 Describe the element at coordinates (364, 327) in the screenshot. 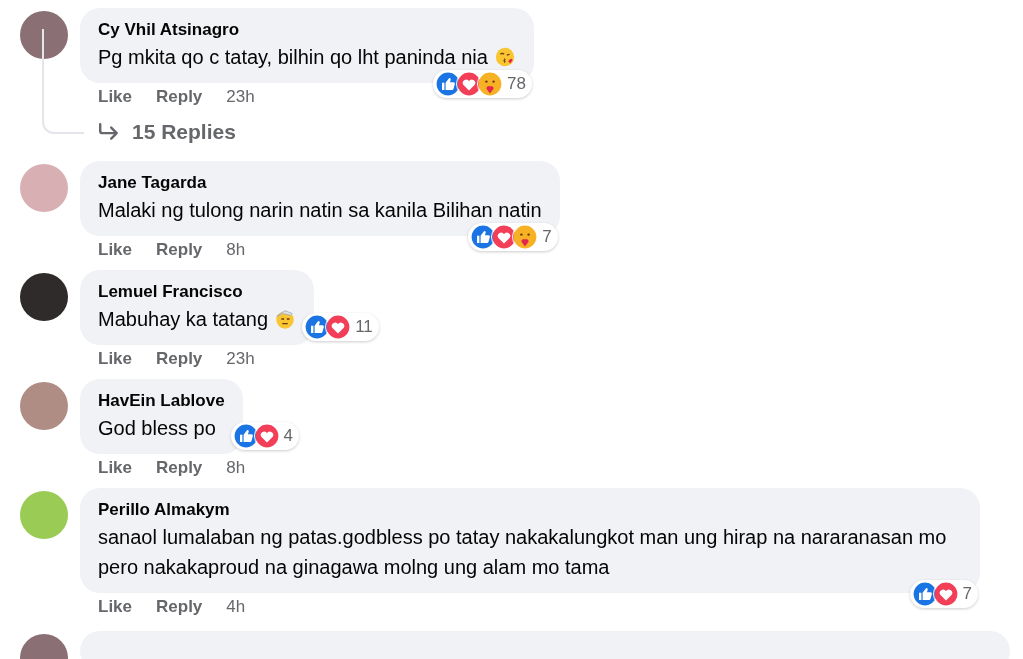

I see `reaction-count: 11` at that location.